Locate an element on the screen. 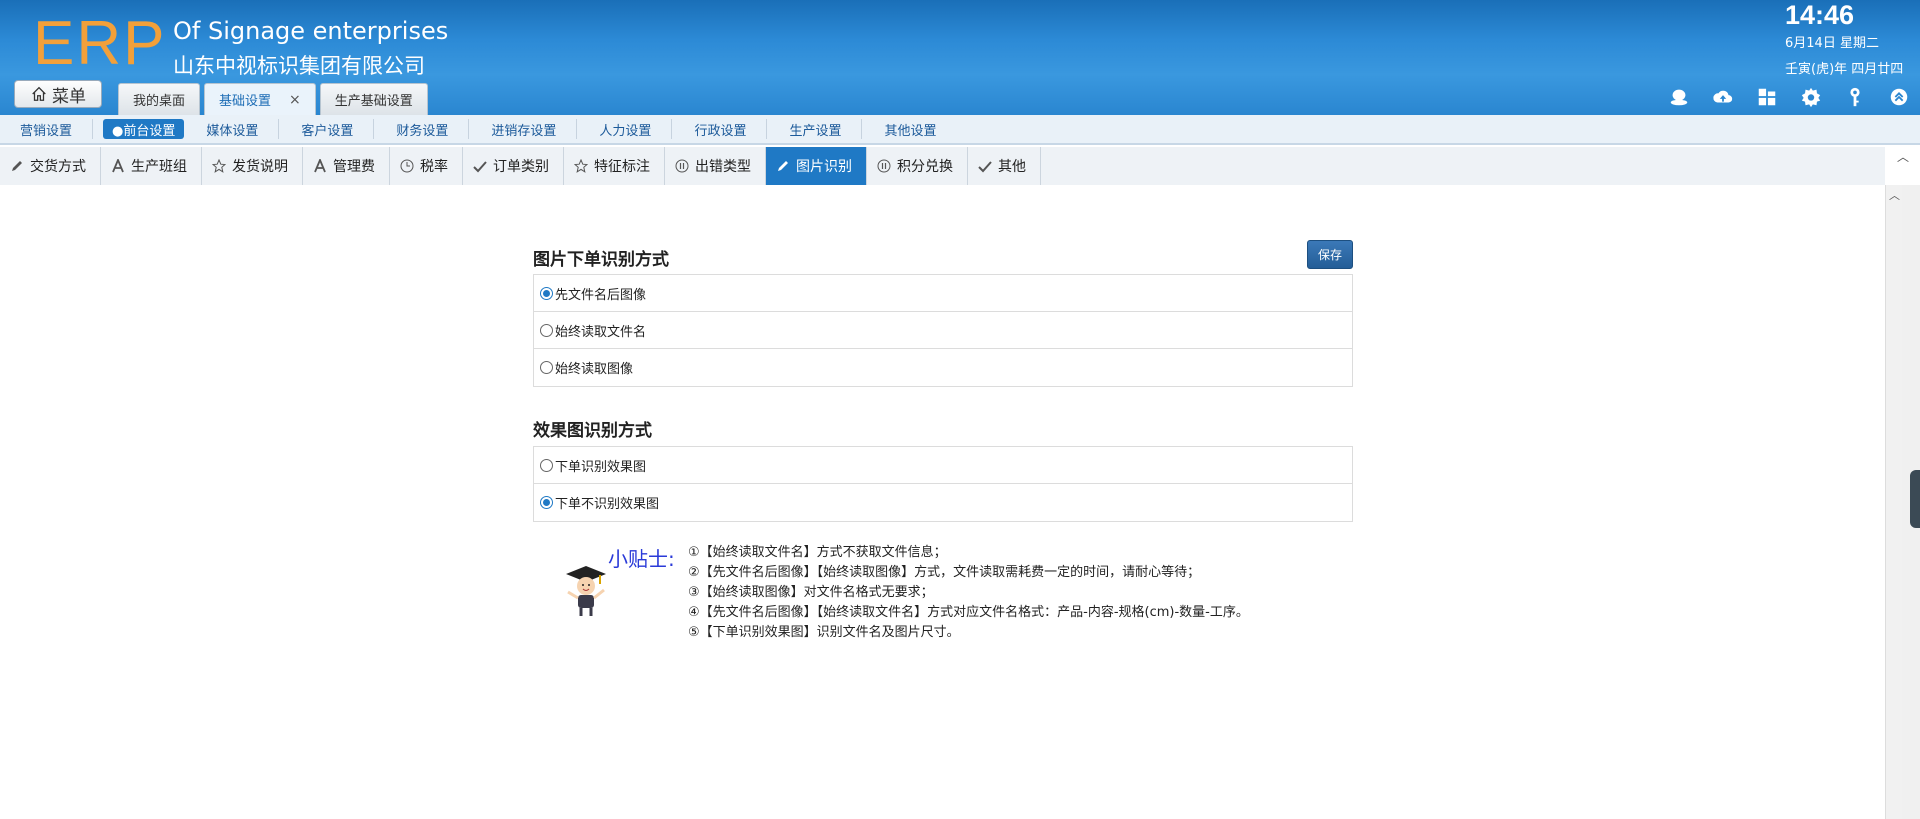  subtab-label: 交货方式 is located at coordinates (58, 167).